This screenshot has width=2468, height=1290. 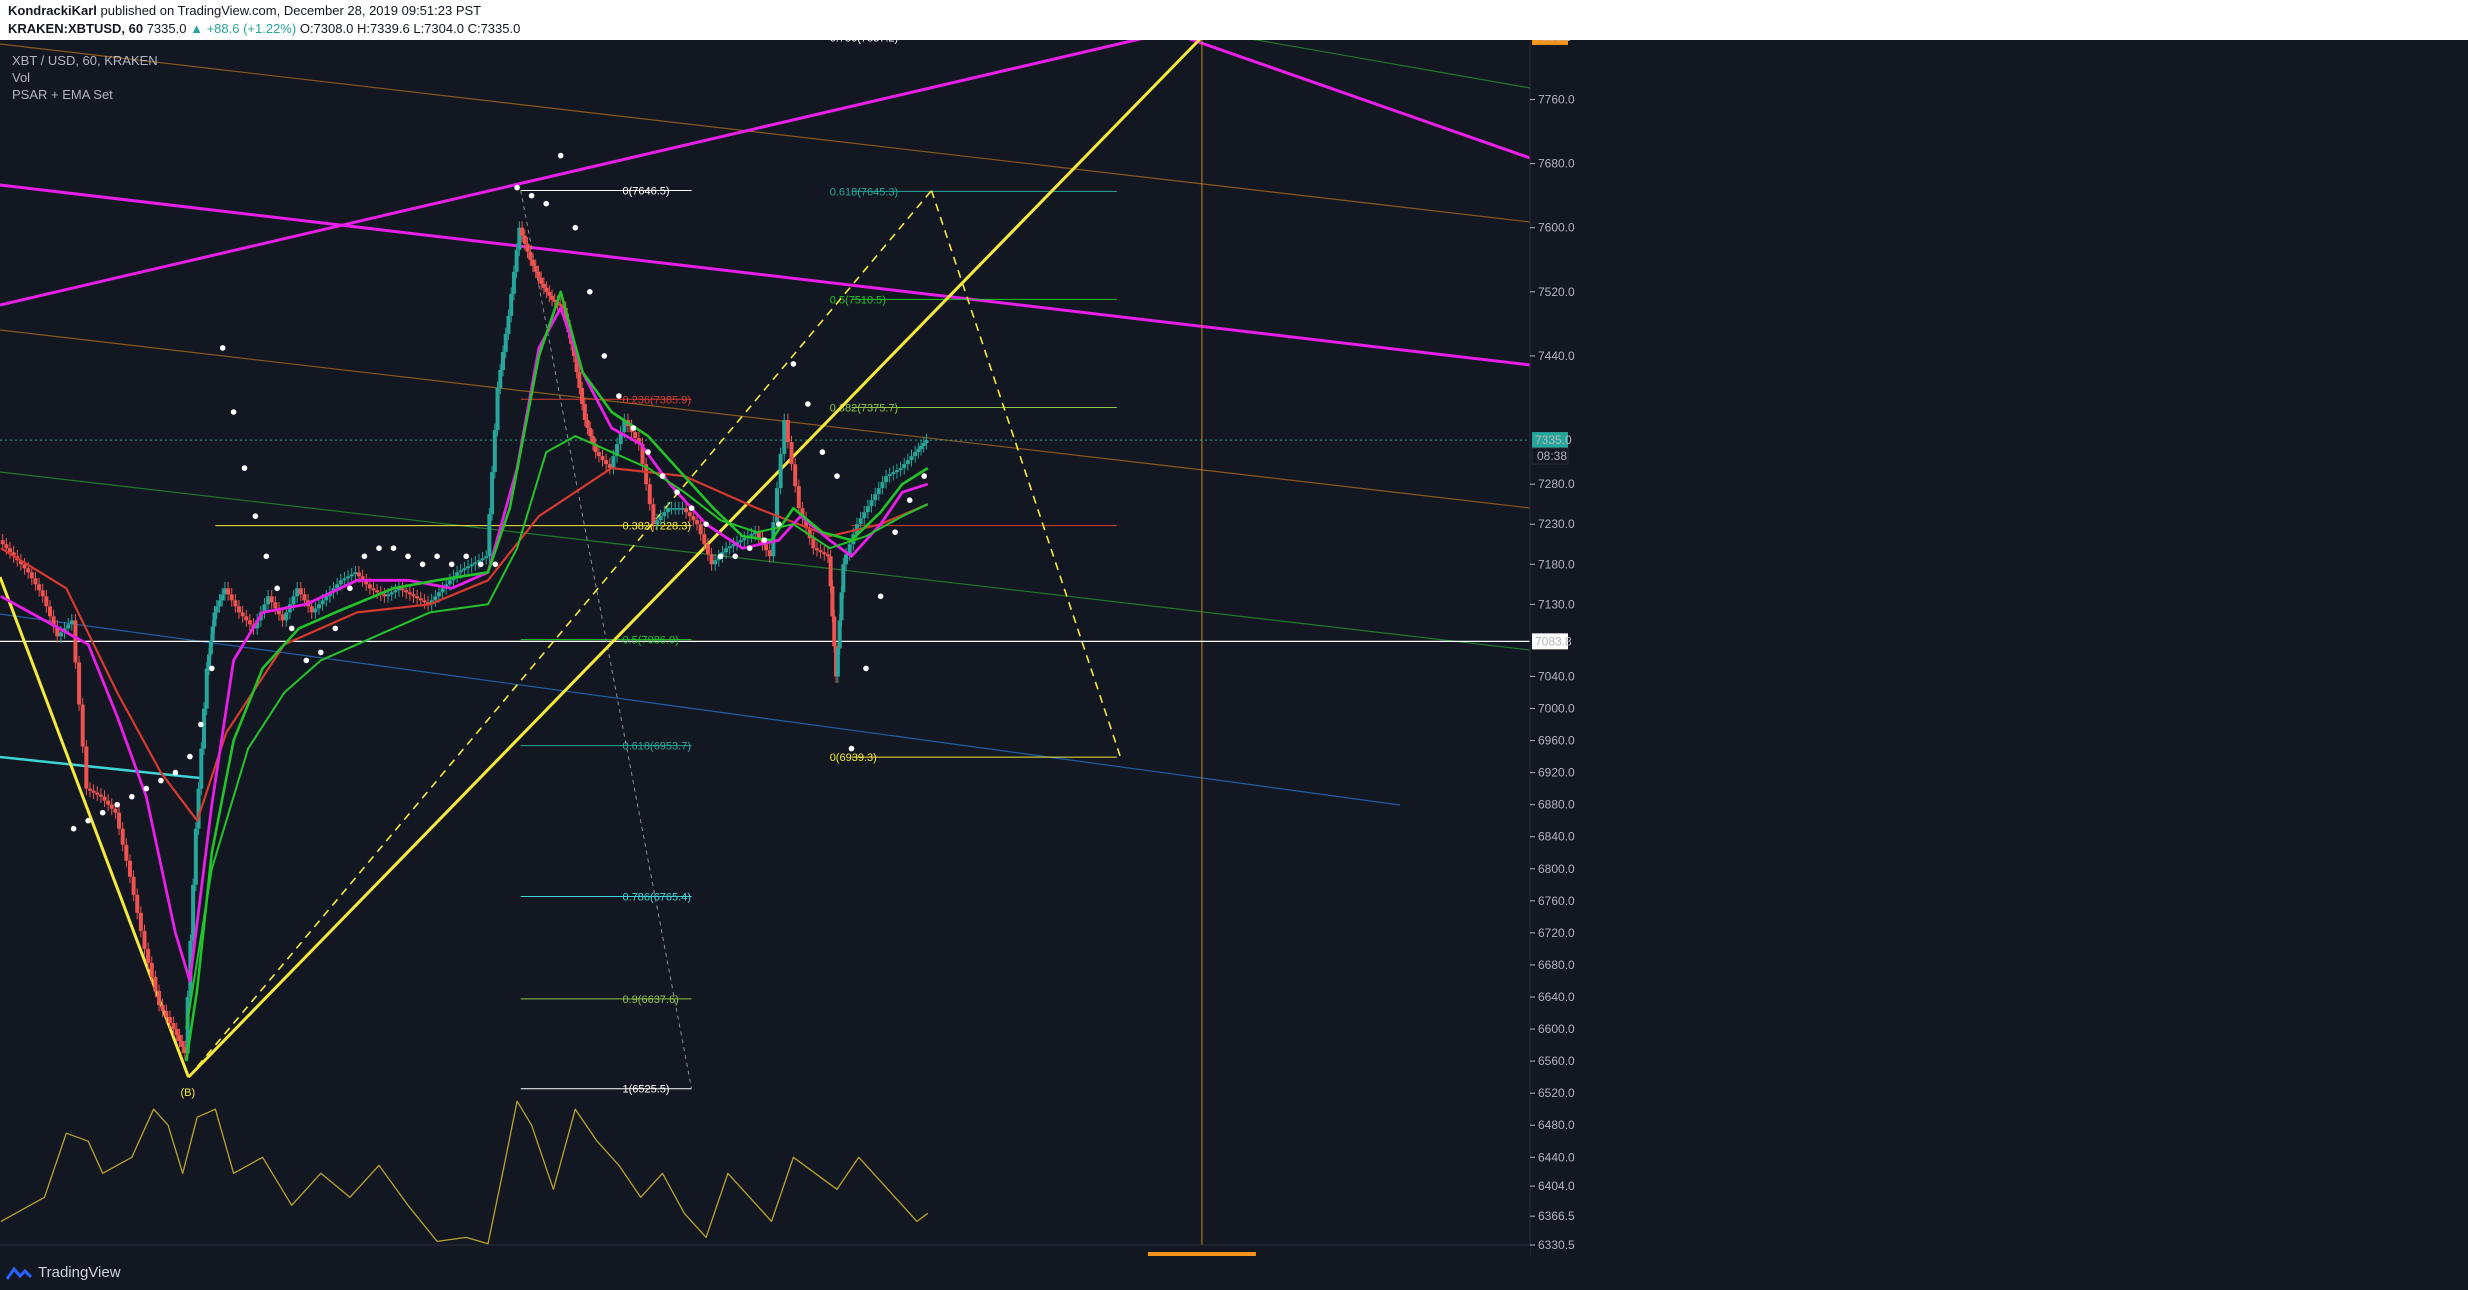 I want to click on ohlc-close: C:7335.0, so click(x=494, y=28).